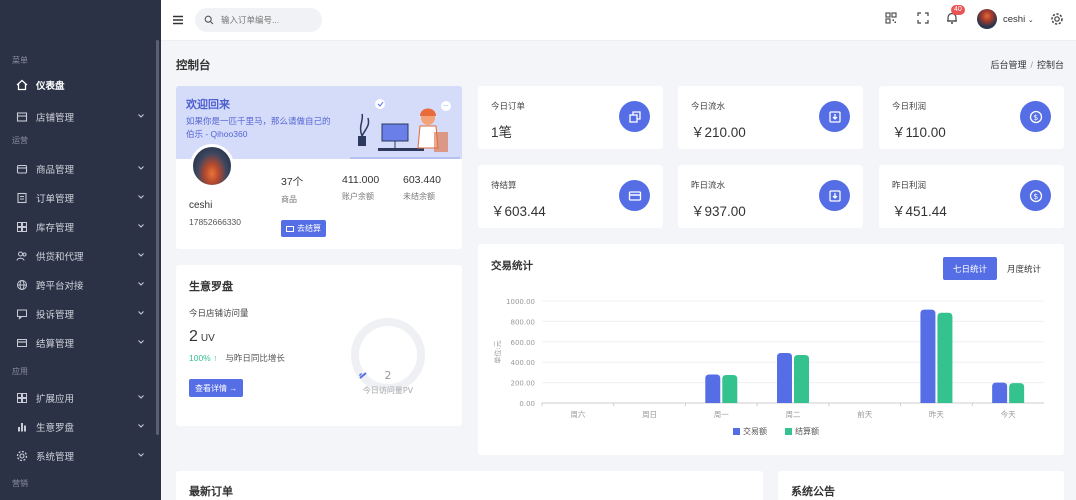 This screenshot has width=1076, height=500. I want to click on sidebar-item-label: 商品管理, so click(55, 170).